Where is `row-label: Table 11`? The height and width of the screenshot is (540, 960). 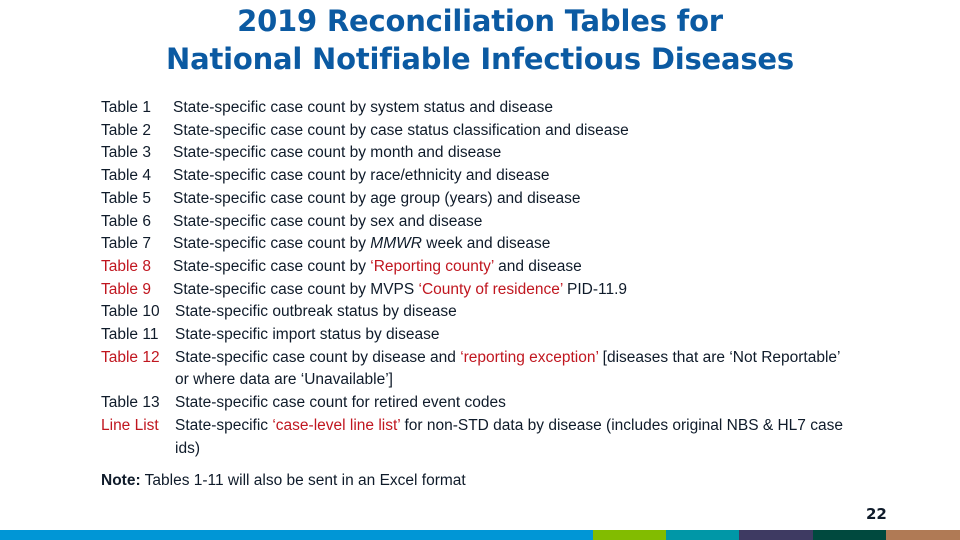
row-label: Table 11 is located at coordinates (130, 335).